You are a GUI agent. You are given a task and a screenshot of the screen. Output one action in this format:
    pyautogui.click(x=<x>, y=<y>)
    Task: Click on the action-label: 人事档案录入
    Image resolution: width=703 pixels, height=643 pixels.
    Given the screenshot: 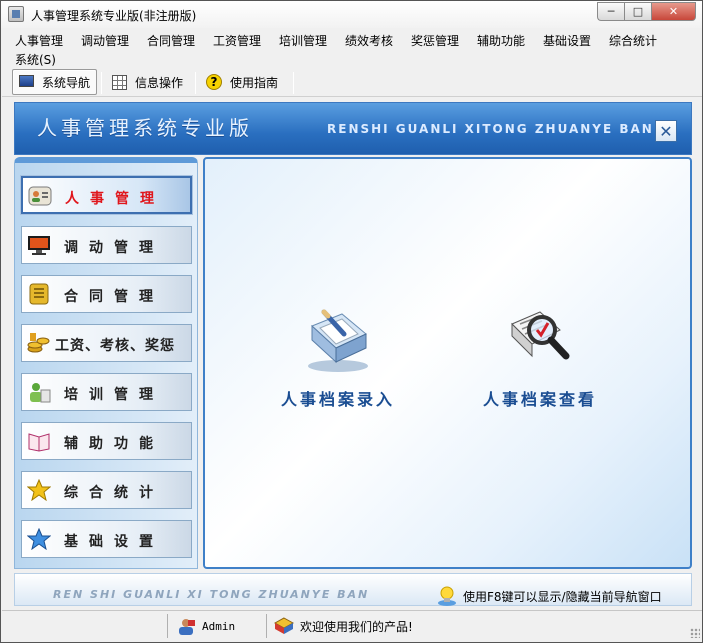 What is the action you would take?
    pyautogui.click(x=338, y=399)
    